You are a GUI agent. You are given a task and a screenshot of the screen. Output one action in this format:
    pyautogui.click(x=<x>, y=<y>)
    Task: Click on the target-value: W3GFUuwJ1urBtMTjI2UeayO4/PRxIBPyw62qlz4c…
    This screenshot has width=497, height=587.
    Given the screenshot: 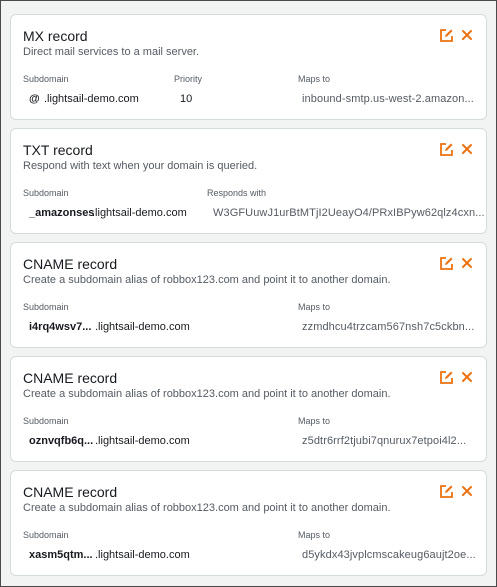 What is the action you would take?
    pyautogui.click(x=349, y=213)
    